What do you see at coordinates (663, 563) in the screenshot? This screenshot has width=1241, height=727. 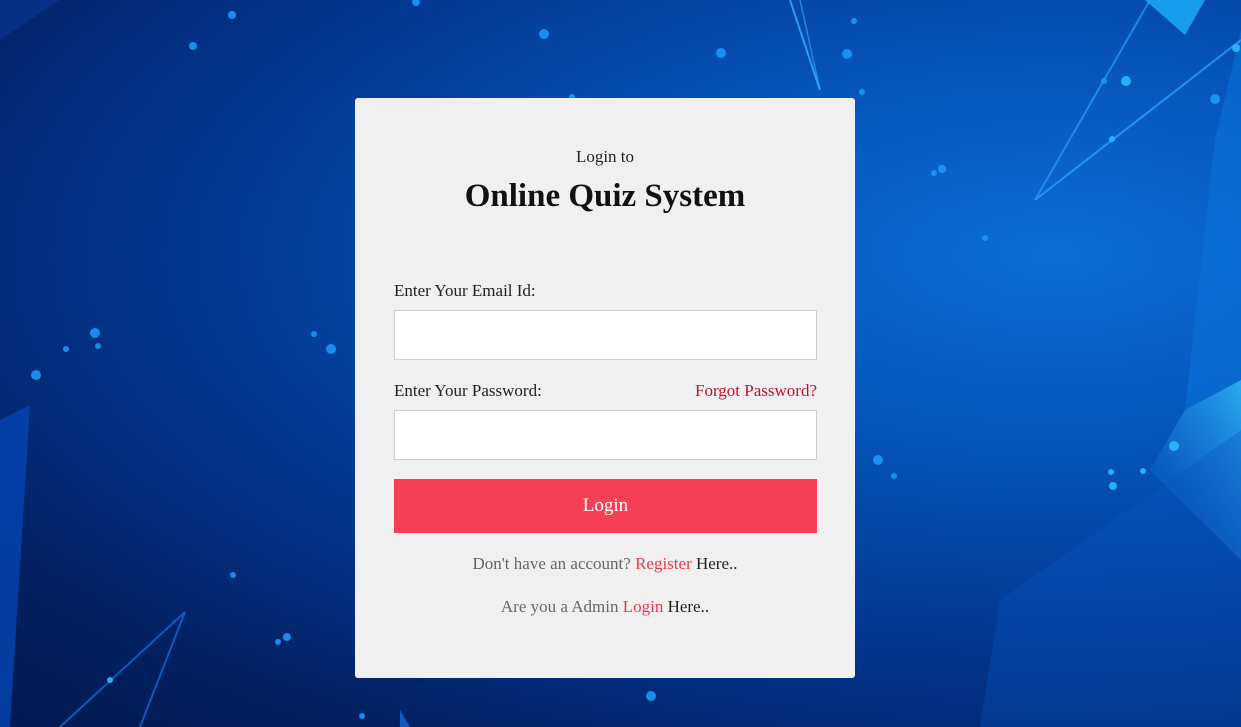 I see `register-link: Register` at bounding box center [663, 563].